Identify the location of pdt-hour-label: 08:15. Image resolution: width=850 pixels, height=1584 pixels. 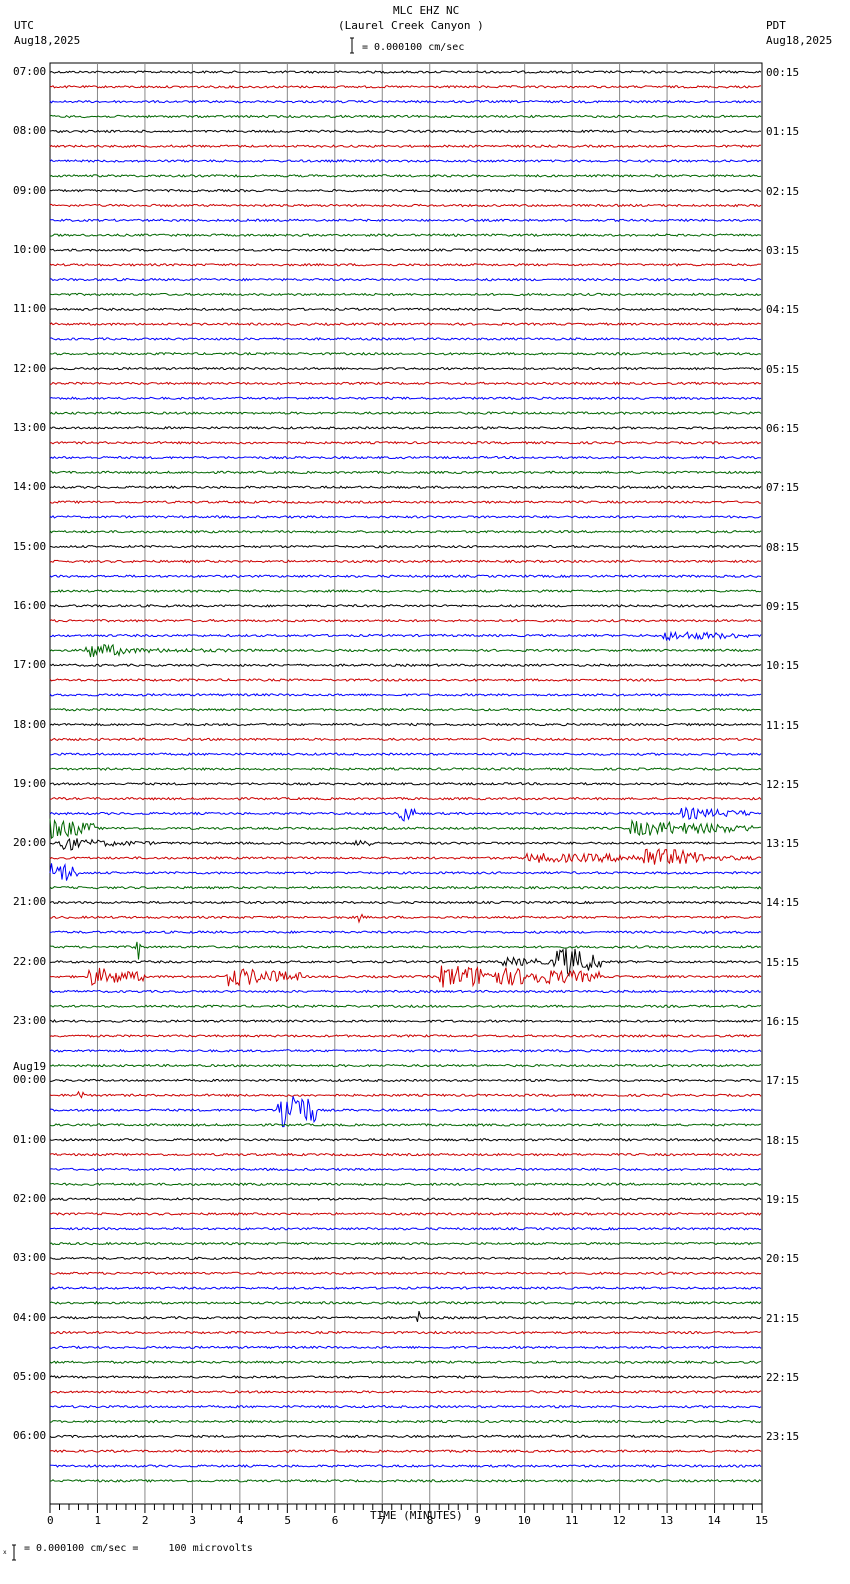
(783, 547).